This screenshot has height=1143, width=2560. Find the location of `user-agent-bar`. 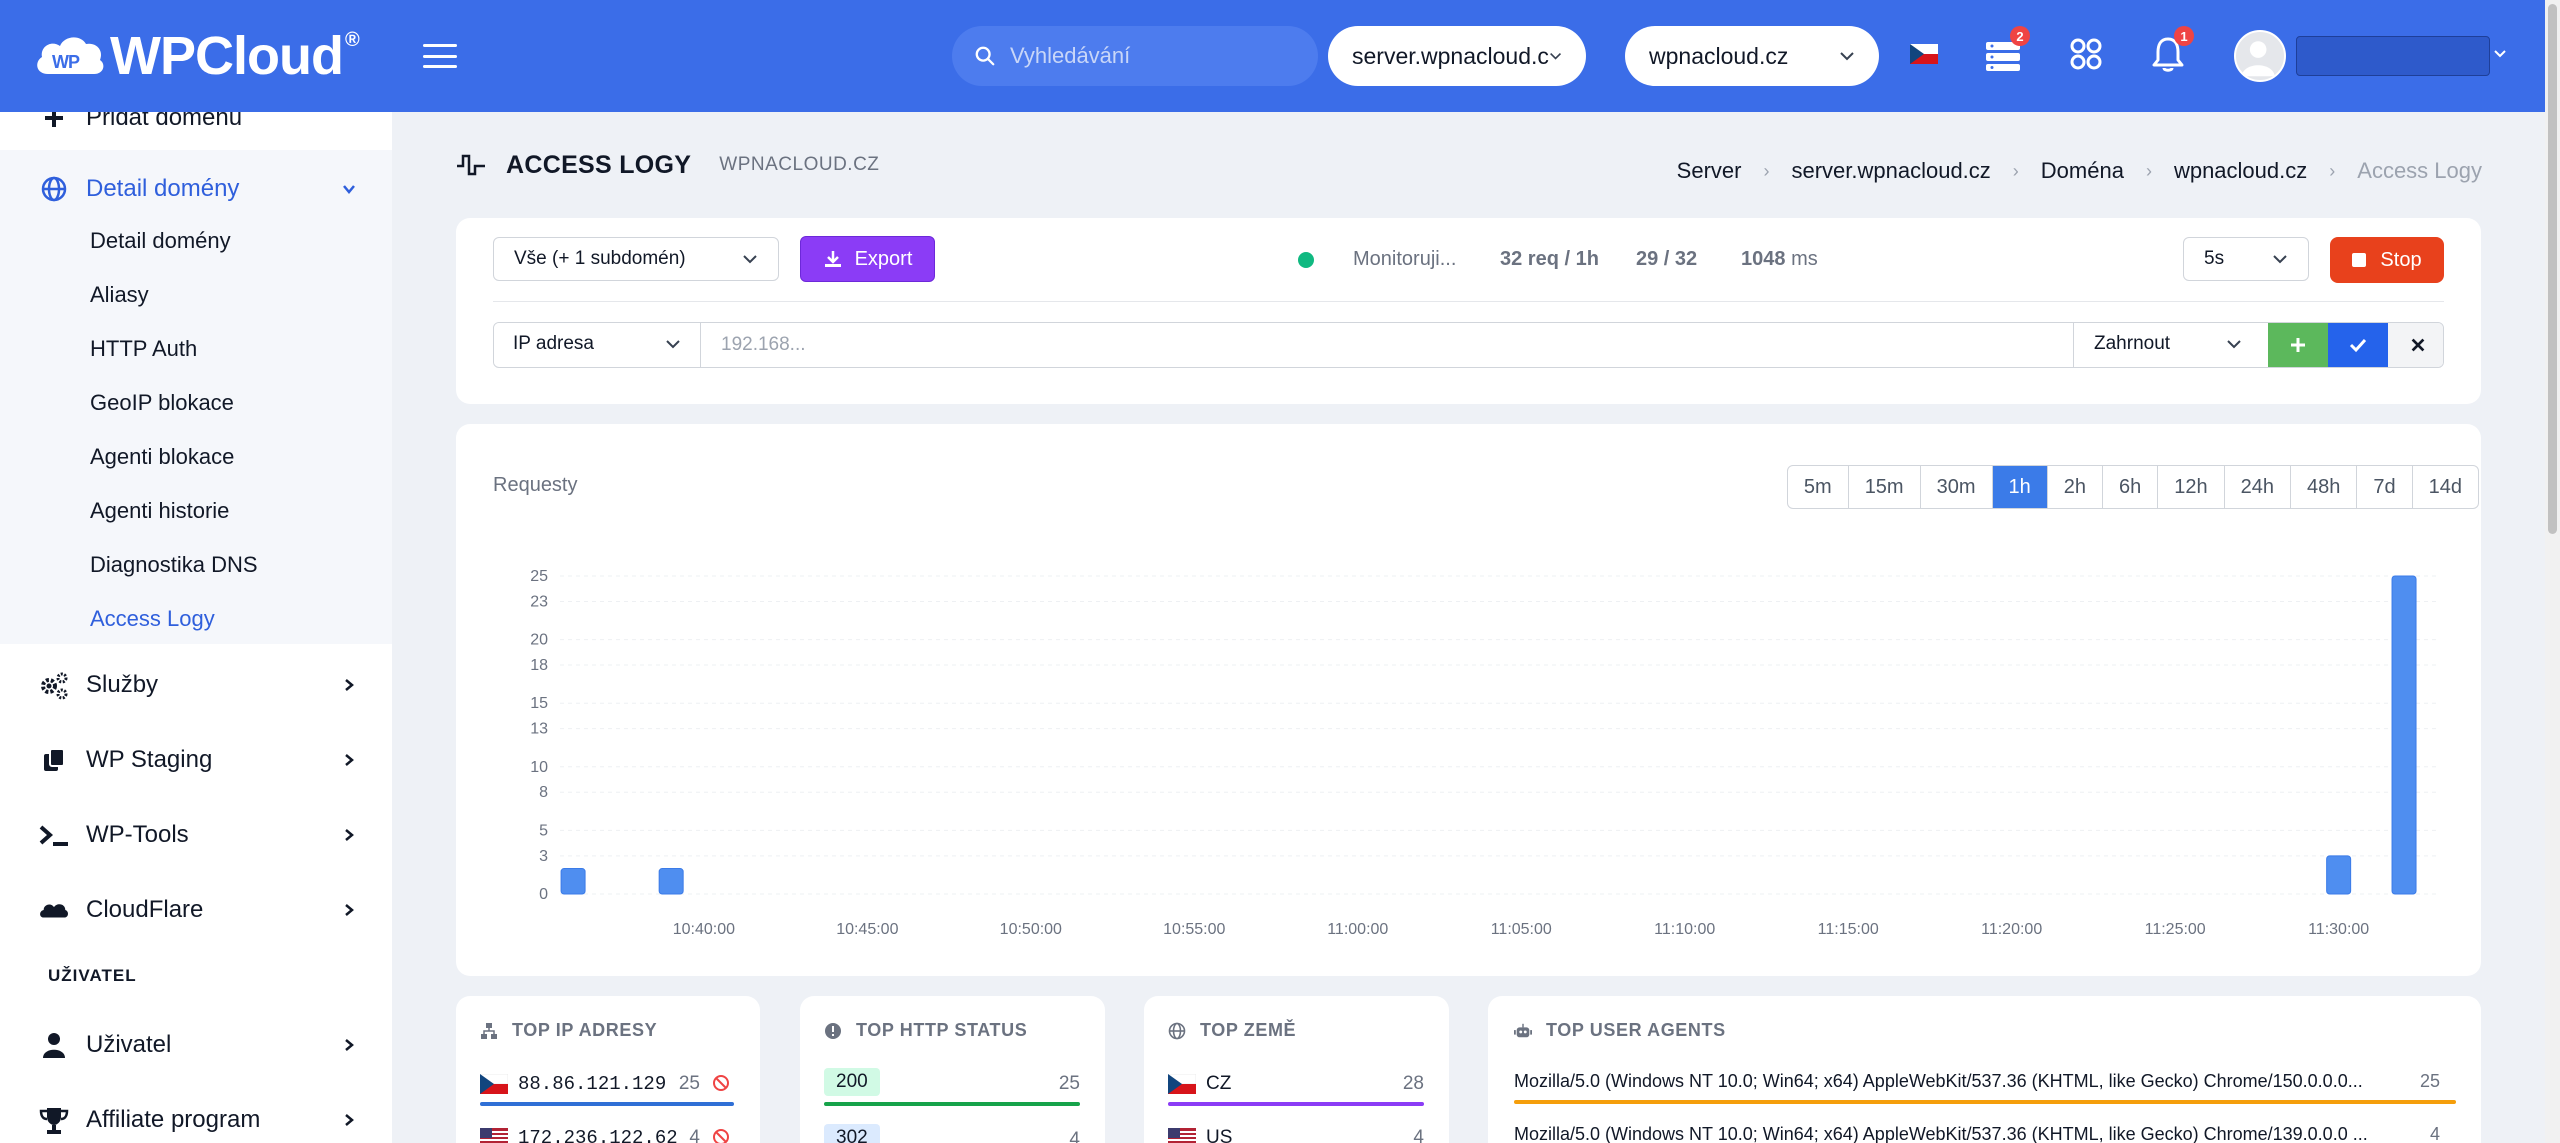

user-agent-bar is located at coordinates (1985, 1102).